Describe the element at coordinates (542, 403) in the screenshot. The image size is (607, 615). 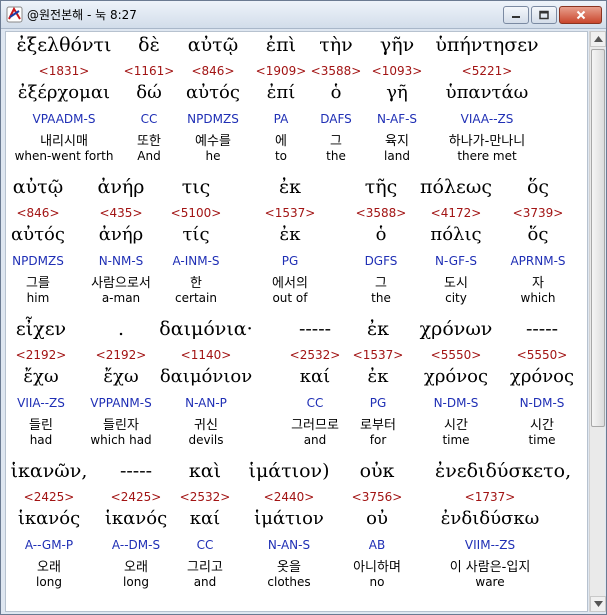
I see `word-morph: N-DM-S` at that location.